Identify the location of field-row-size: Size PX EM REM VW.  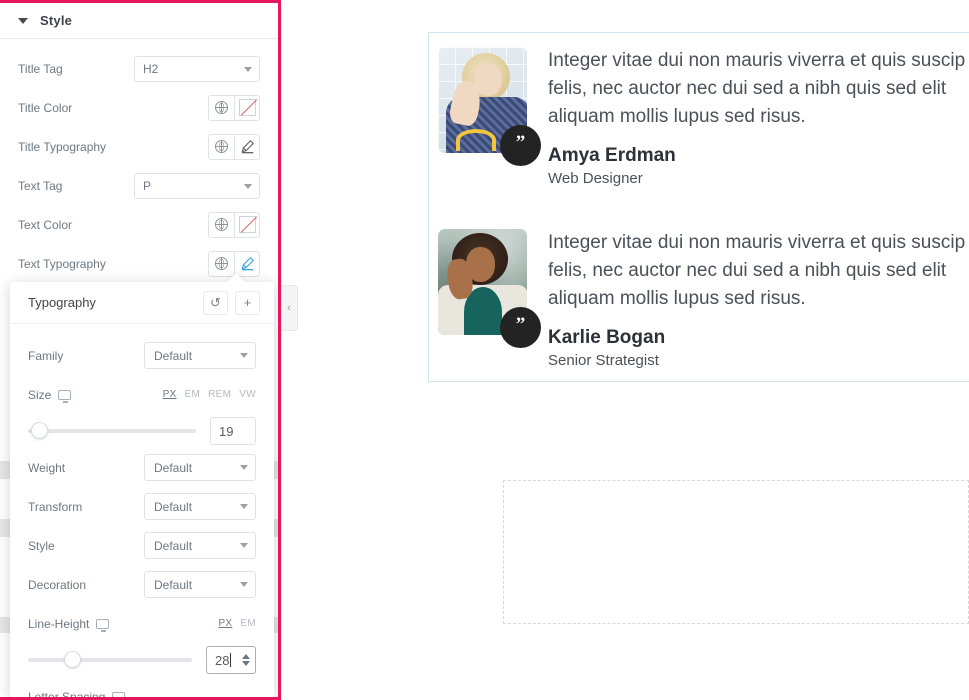
(142, 394).